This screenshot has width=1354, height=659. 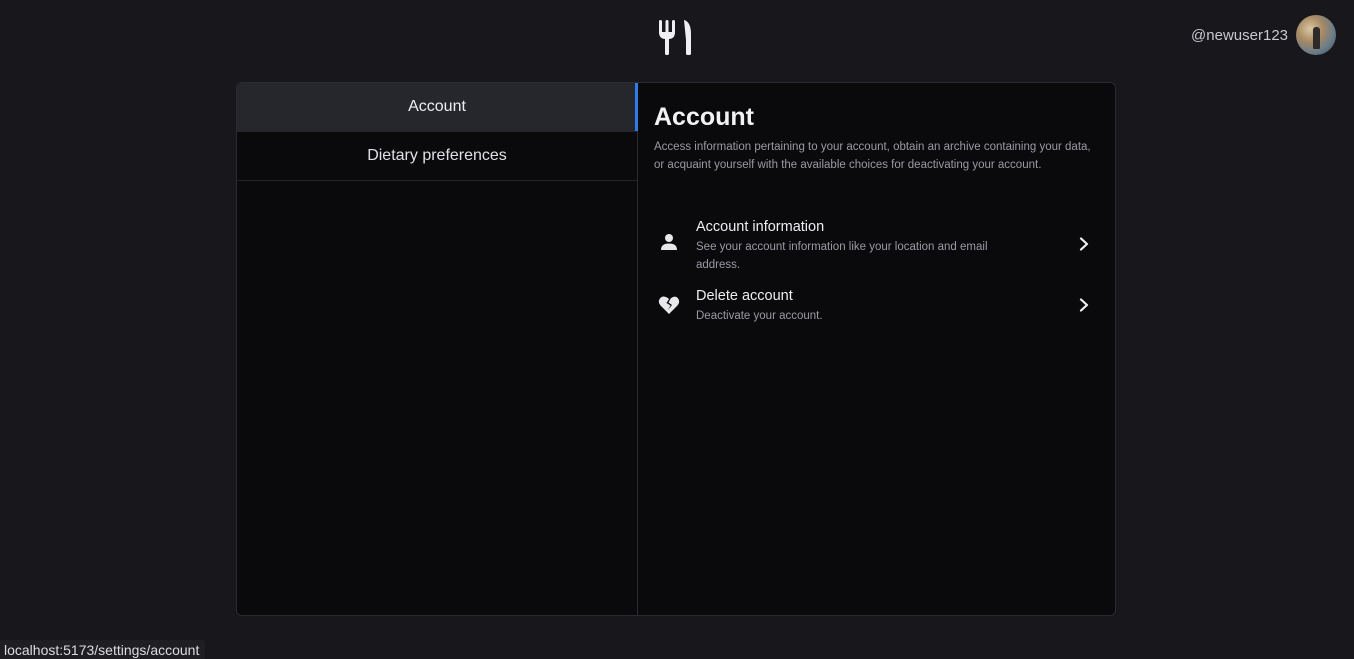 I want to click on sidebar-item-dietary-preferences: Dietary preferences, so click(x=437, y=156).